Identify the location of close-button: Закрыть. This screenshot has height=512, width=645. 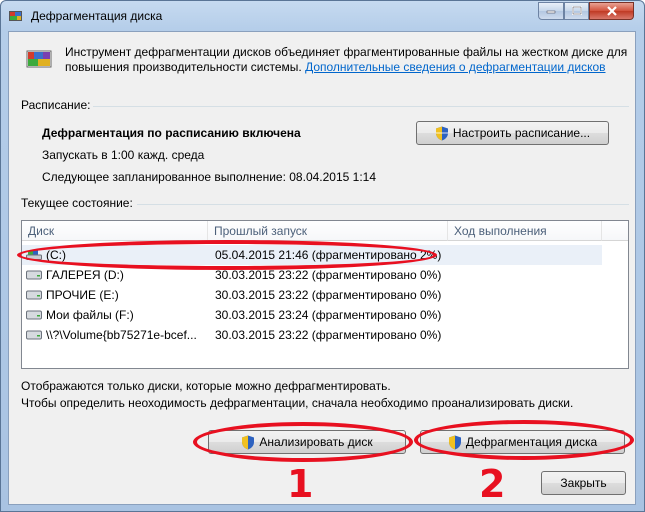
(583, 483).